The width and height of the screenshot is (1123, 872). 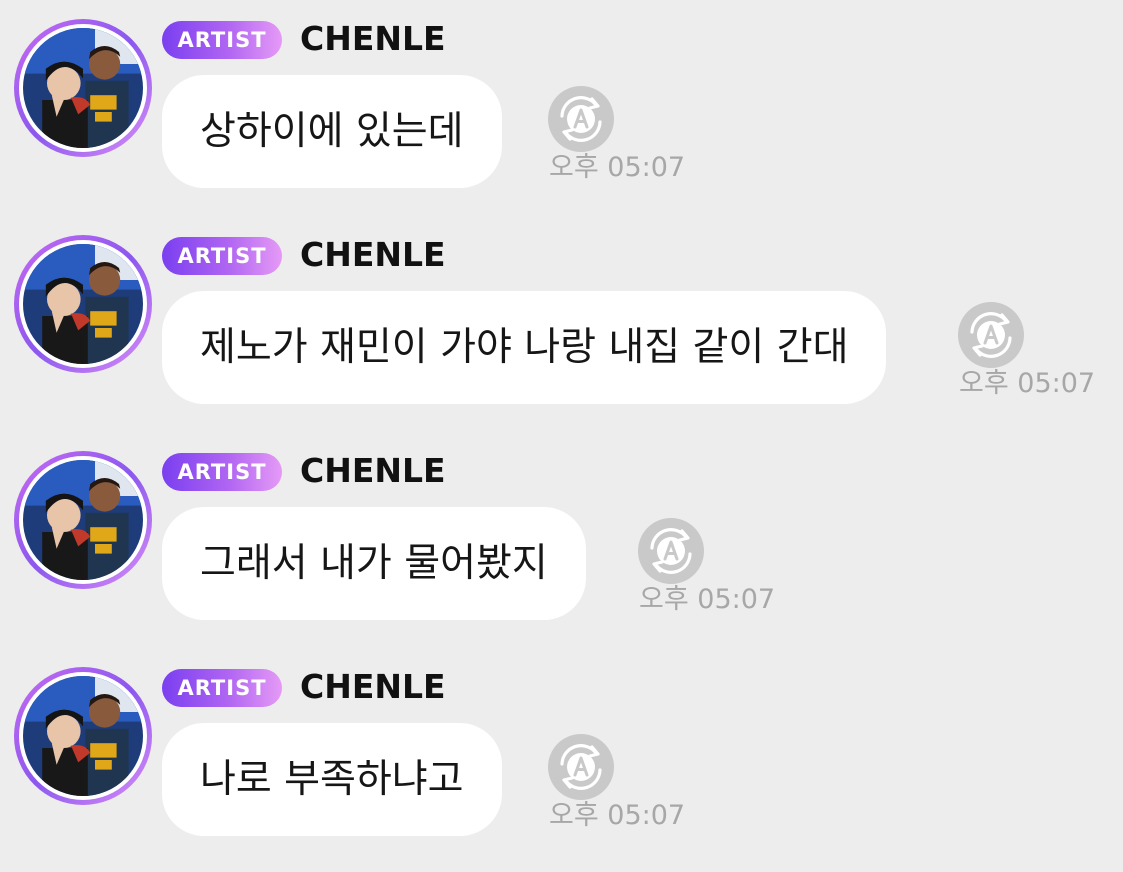 I want to click on message-bubble: 그래서 내가 물어봤지, so click(x=374, y=563).